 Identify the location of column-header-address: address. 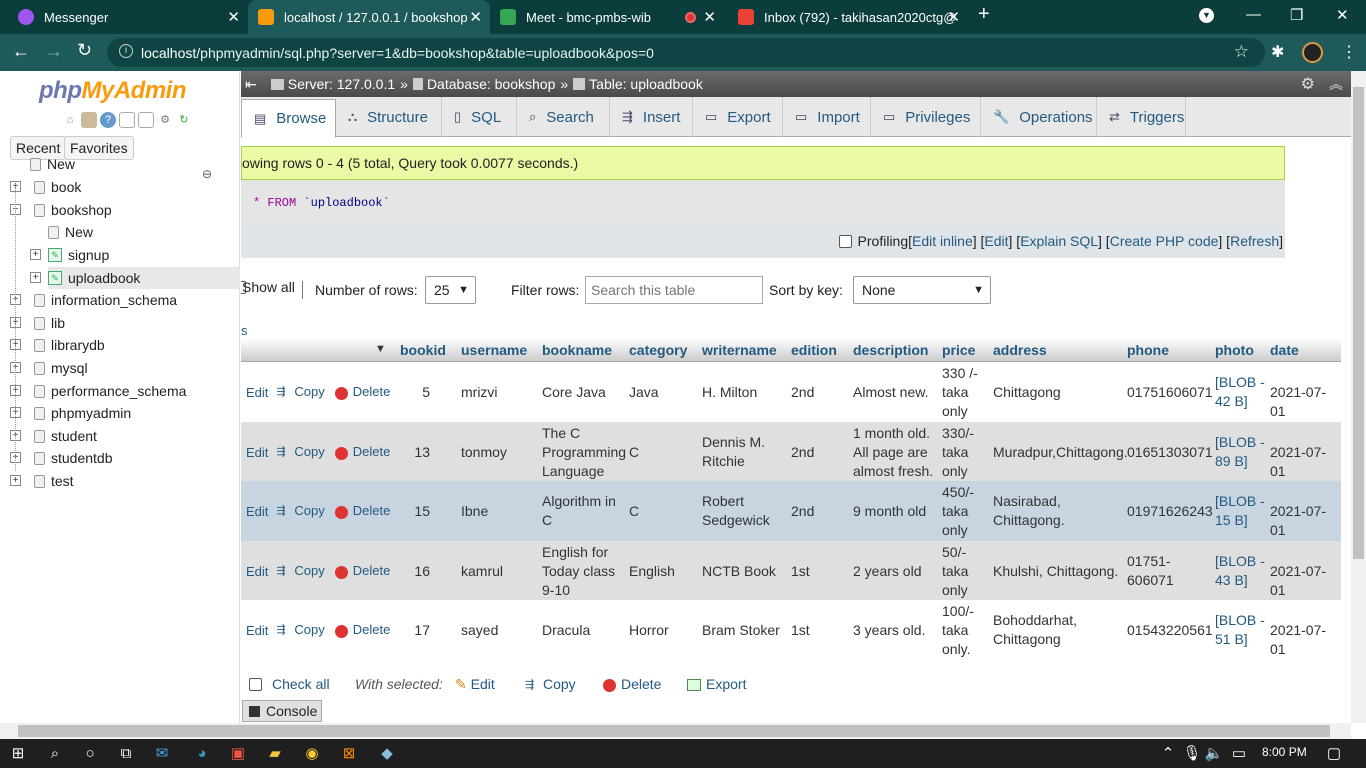
(1020, 350).